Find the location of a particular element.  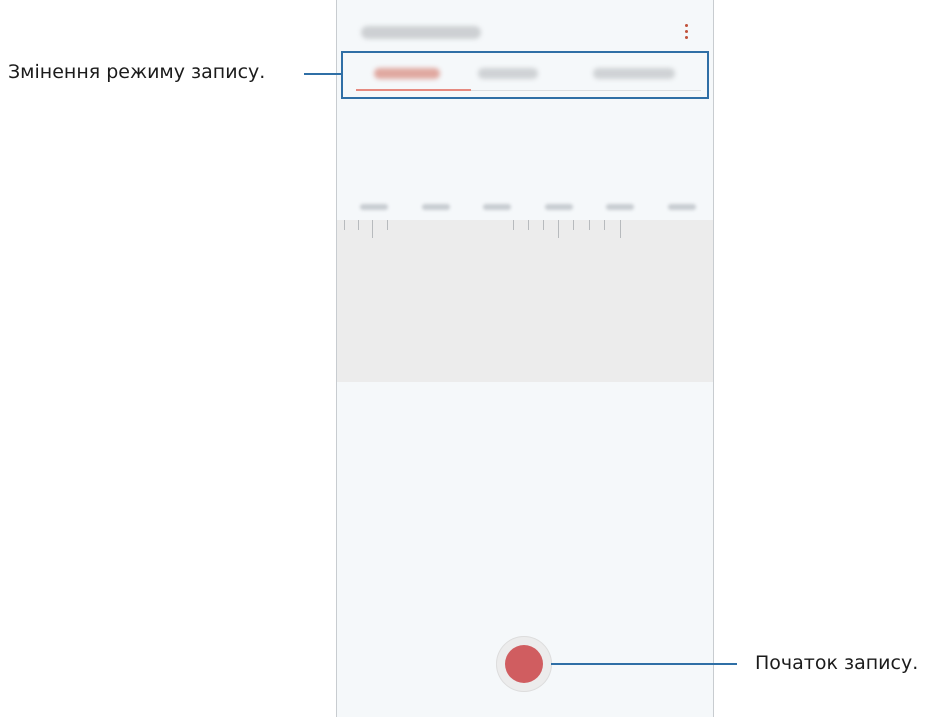

record-icon is located at coordinates (524, 664).